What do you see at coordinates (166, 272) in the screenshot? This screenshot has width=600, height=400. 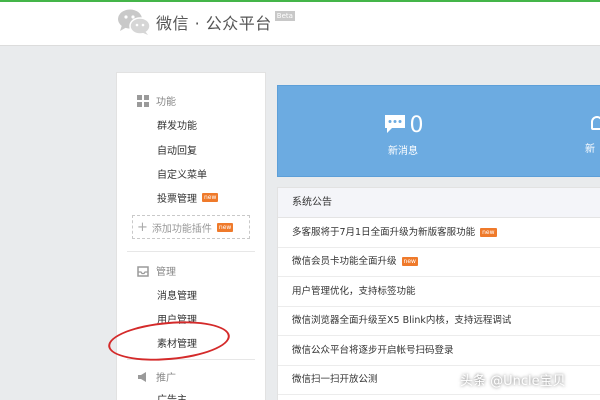 I see `section-label: 管理` at bounding box center [166, 272].